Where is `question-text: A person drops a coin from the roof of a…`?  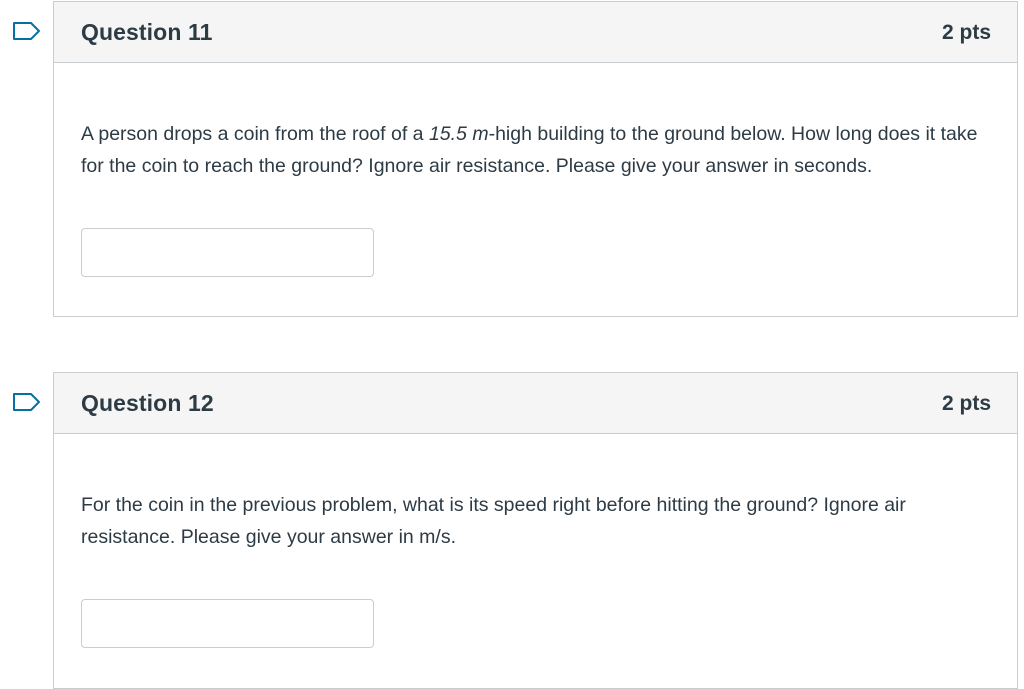
question-text: A person drops a coin from the roof of a… is located at coordinates (536, 150).